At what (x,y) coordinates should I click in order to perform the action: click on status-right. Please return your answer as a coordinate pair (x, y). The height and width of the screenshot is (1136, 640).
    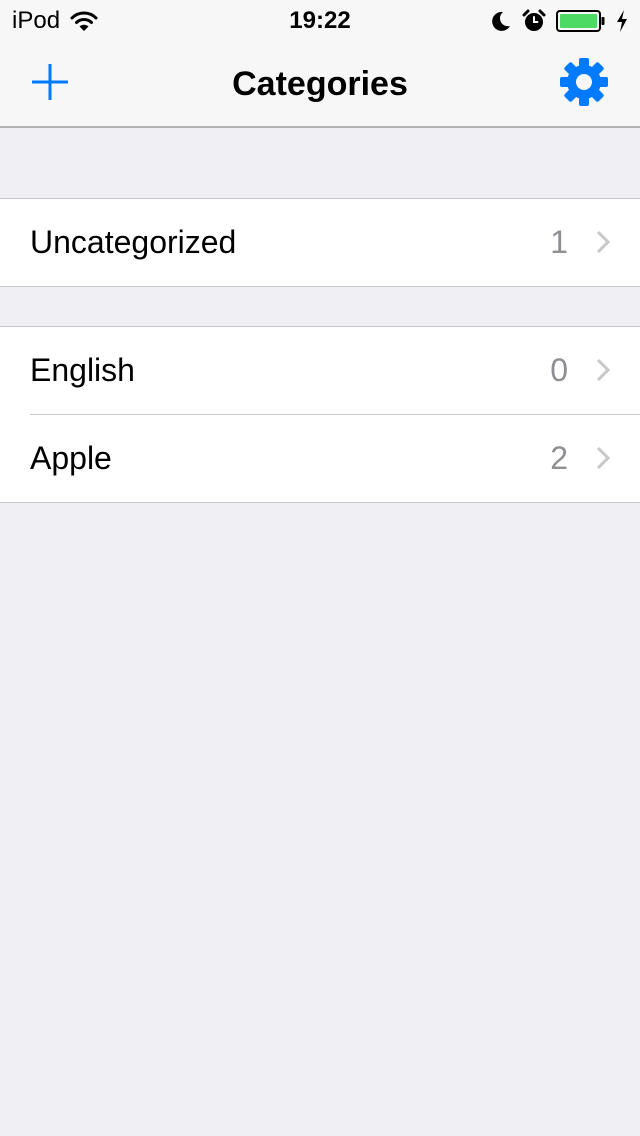
    Looking at the image, I should click on (559, 21).